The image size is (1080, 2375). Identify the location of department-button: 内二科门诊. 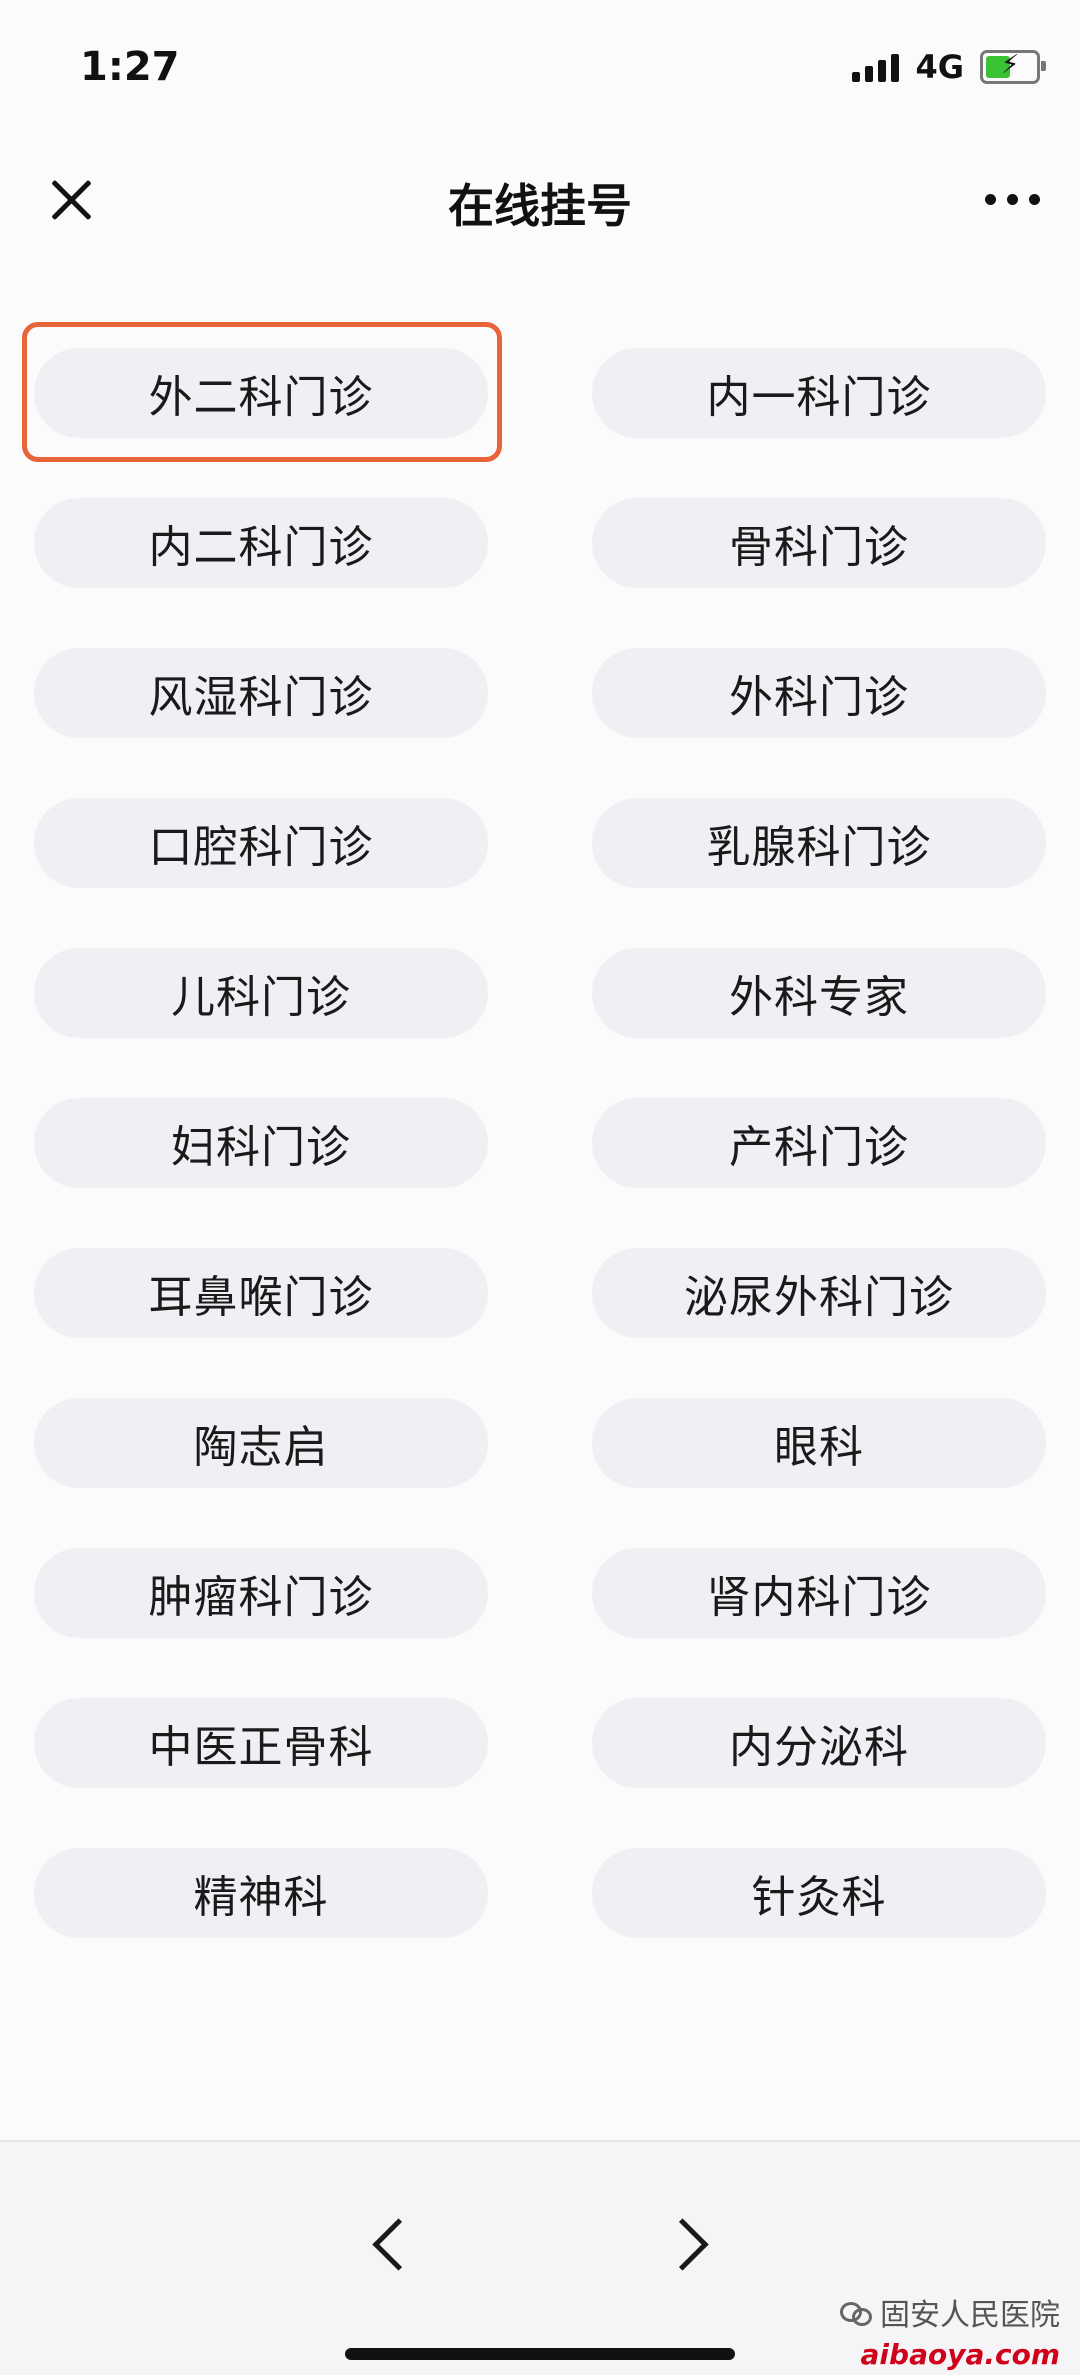
(261, 543).